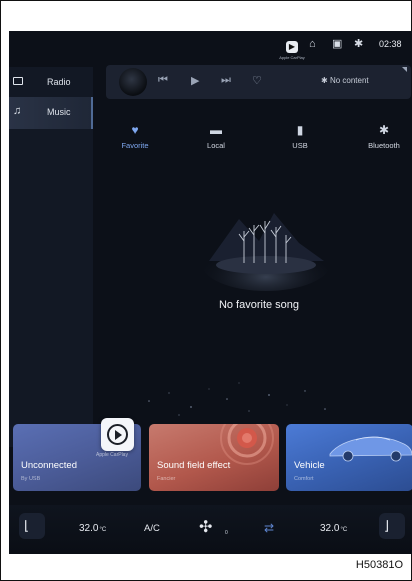 Image resolution: width=412 pixels, height=581 pixels. I want to click on radio-icon, so click(18, 81).